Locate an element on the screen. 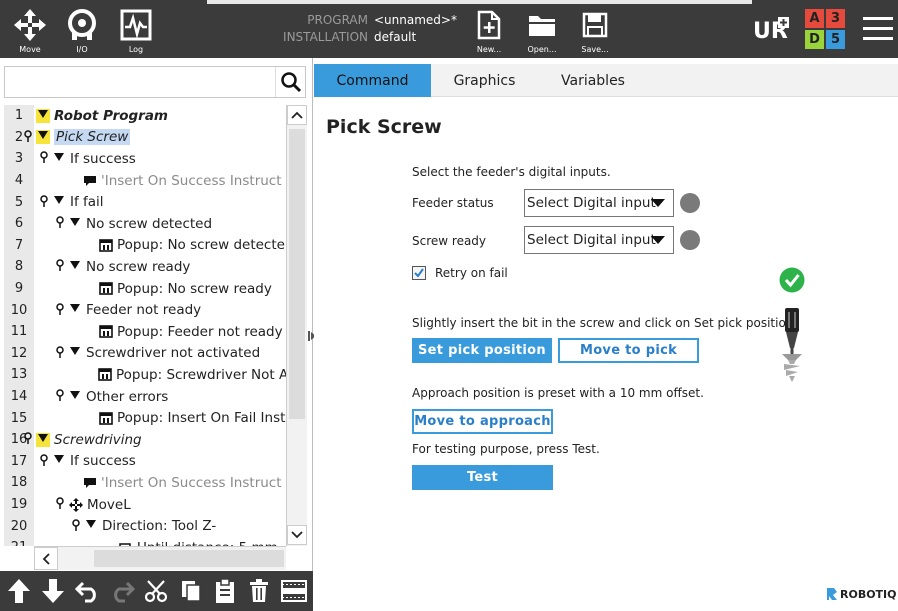 The height and width of the screenshot is (611, 898). tree-row: 17 If success is located at coordinates (145, 461).